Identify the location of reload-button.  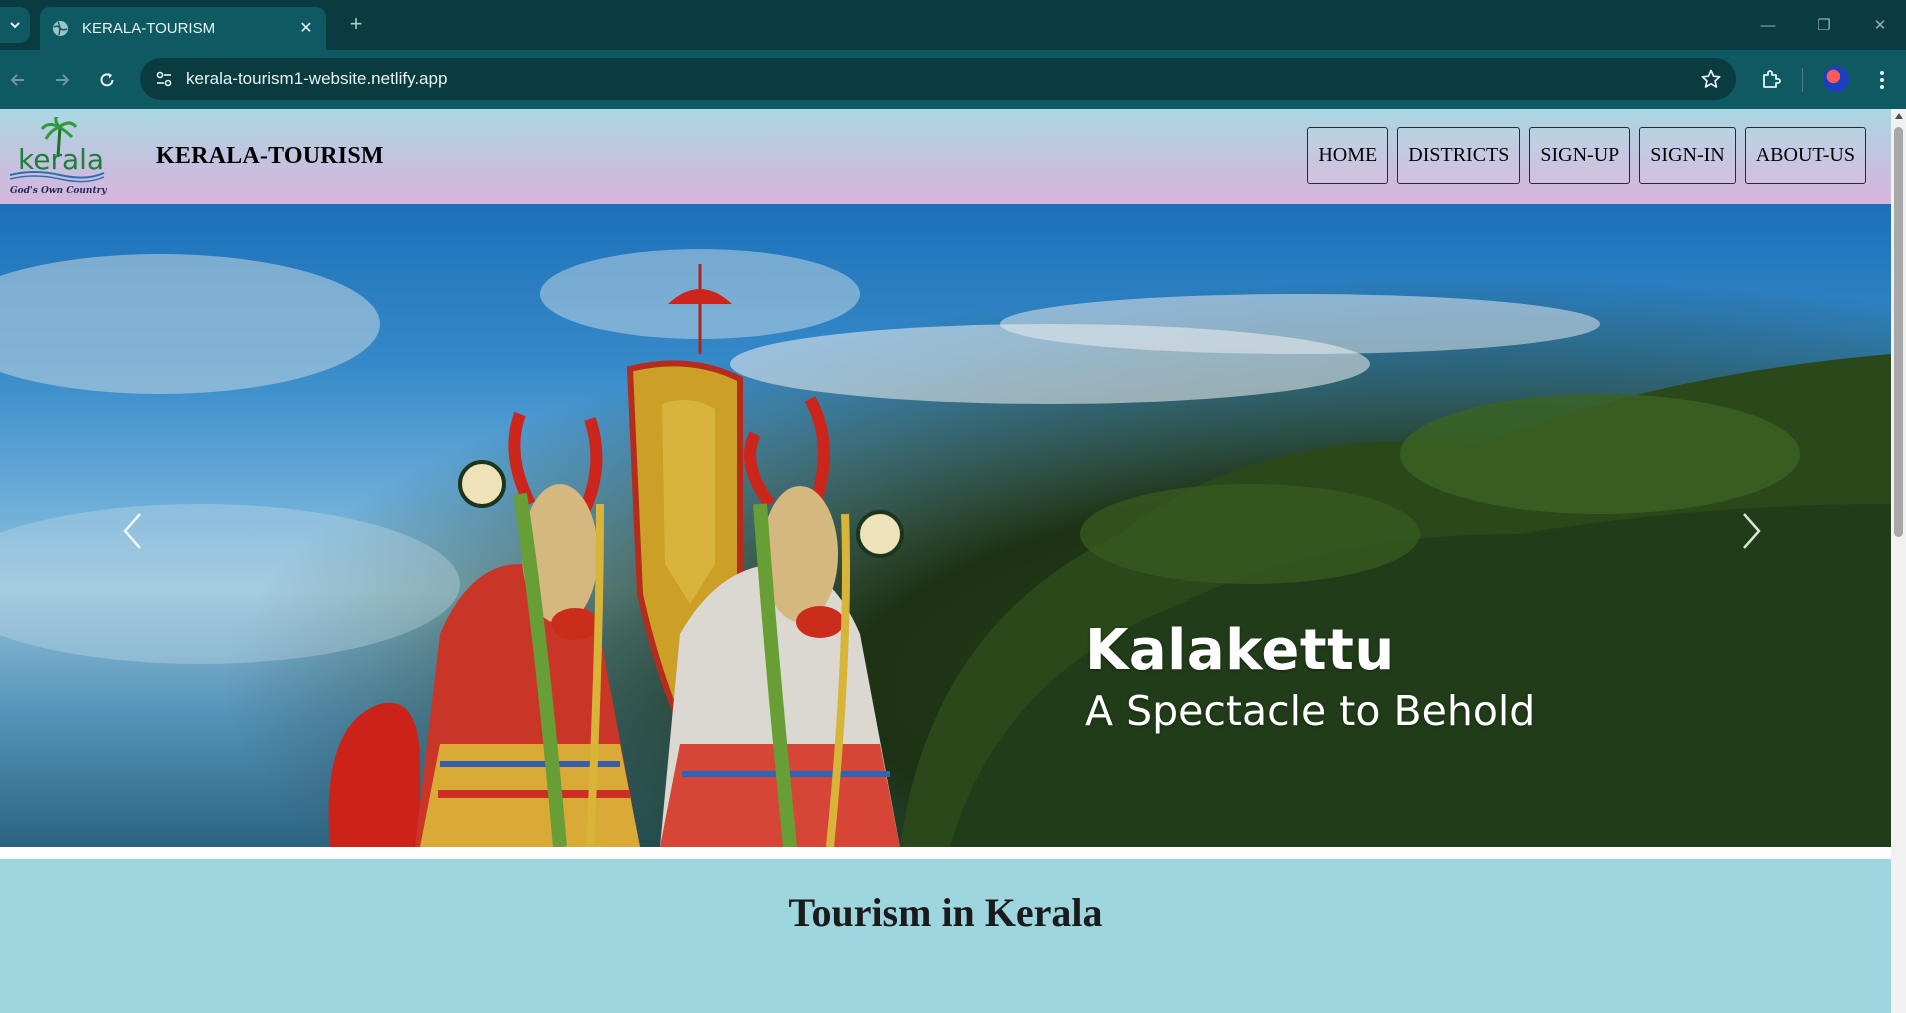
(107, 80).